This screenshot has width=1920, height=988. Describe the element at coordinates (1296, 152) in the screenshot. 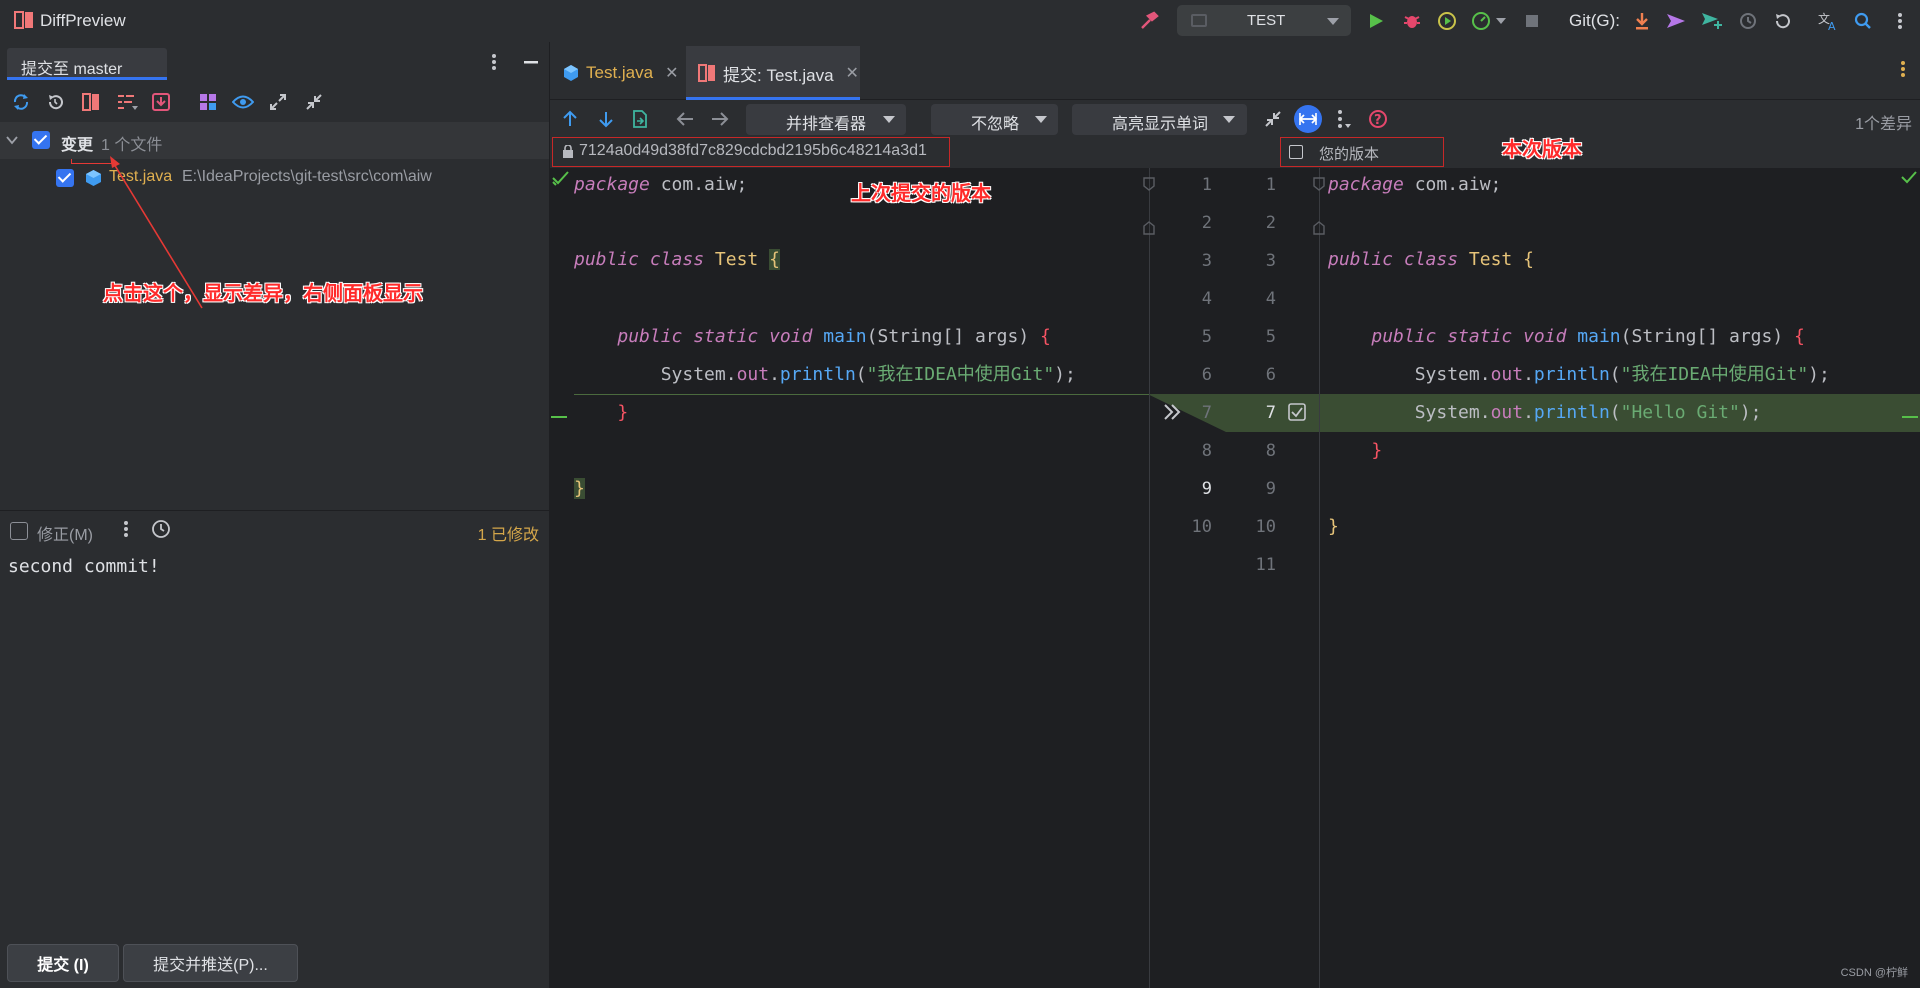

I see `checkbox-icon` at that location.